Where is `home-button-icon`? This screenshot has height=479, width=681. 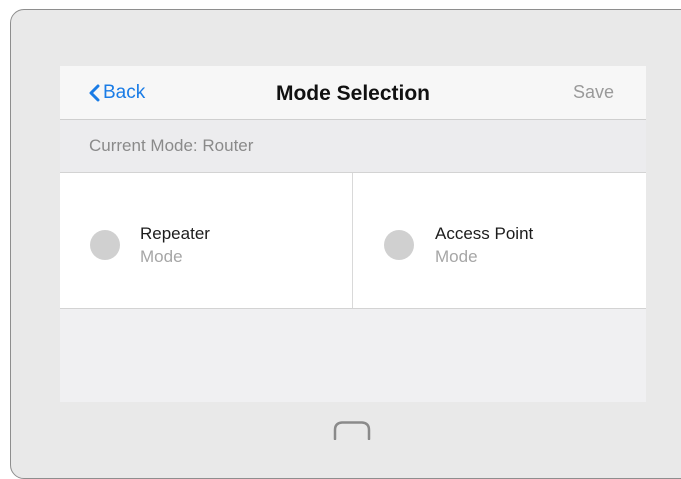 home-button-icon is located at coordinates (352, 430).